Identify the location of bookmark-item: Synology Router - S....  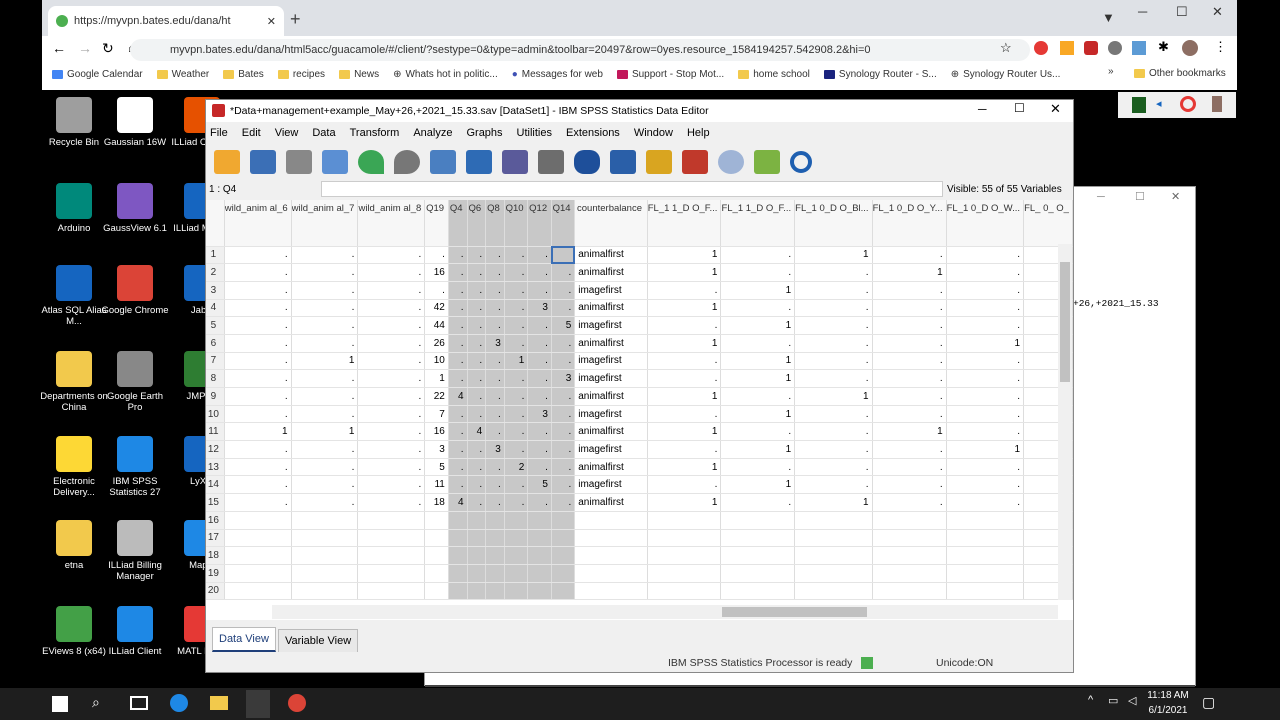
(880, 74).